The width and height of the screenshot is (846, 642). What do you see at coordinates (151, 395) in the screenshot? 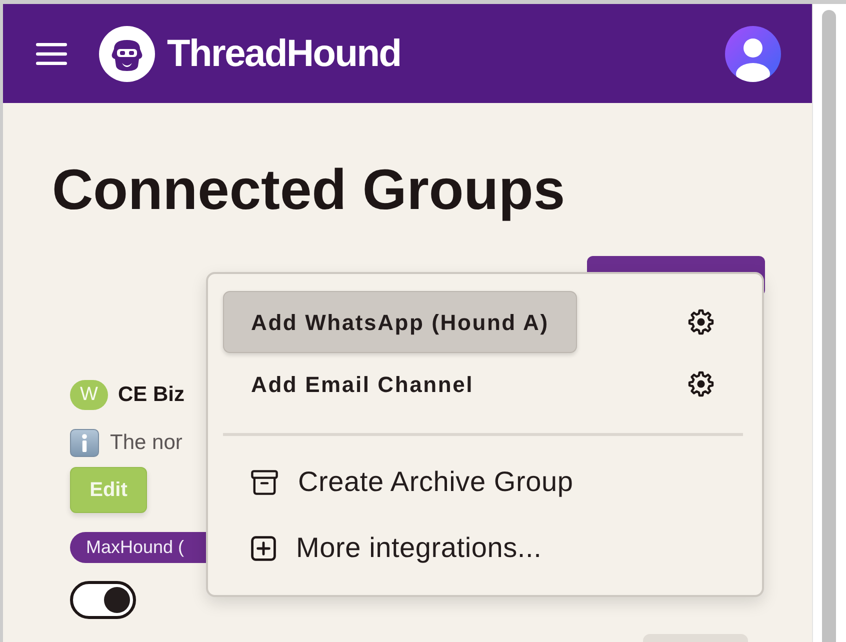
I see `group-name: CE Biz` at bounding box center [151, 395].